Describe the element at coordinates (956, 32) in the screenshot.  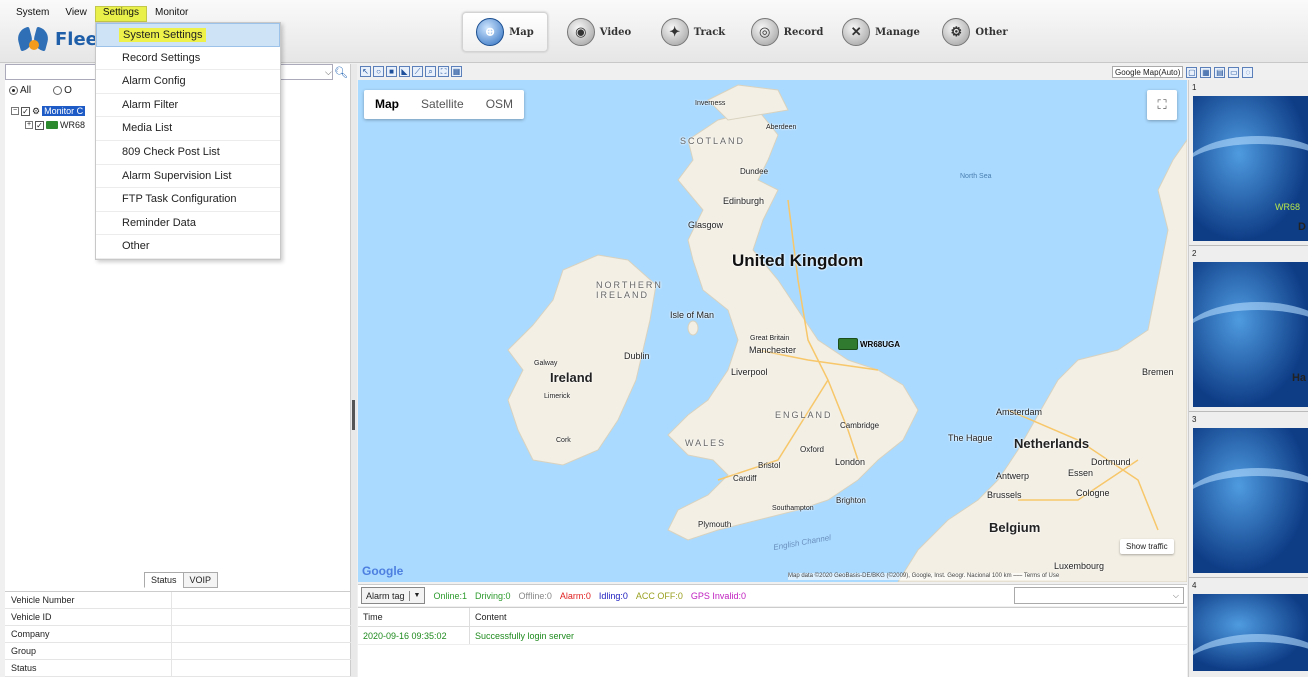
I see `gear-icon: ⚙` at that location.